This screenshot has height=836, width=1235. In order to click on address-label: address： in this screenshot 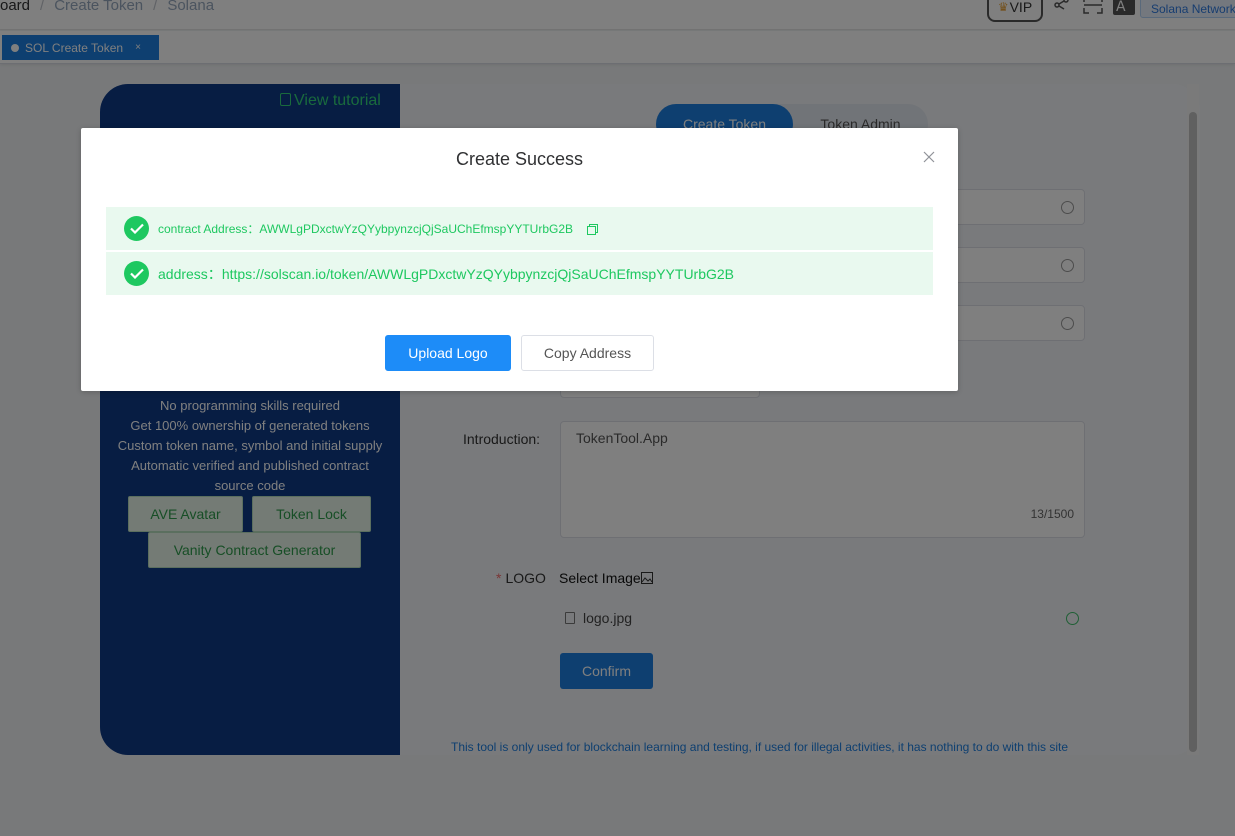, I will do `click(190, 273)`.